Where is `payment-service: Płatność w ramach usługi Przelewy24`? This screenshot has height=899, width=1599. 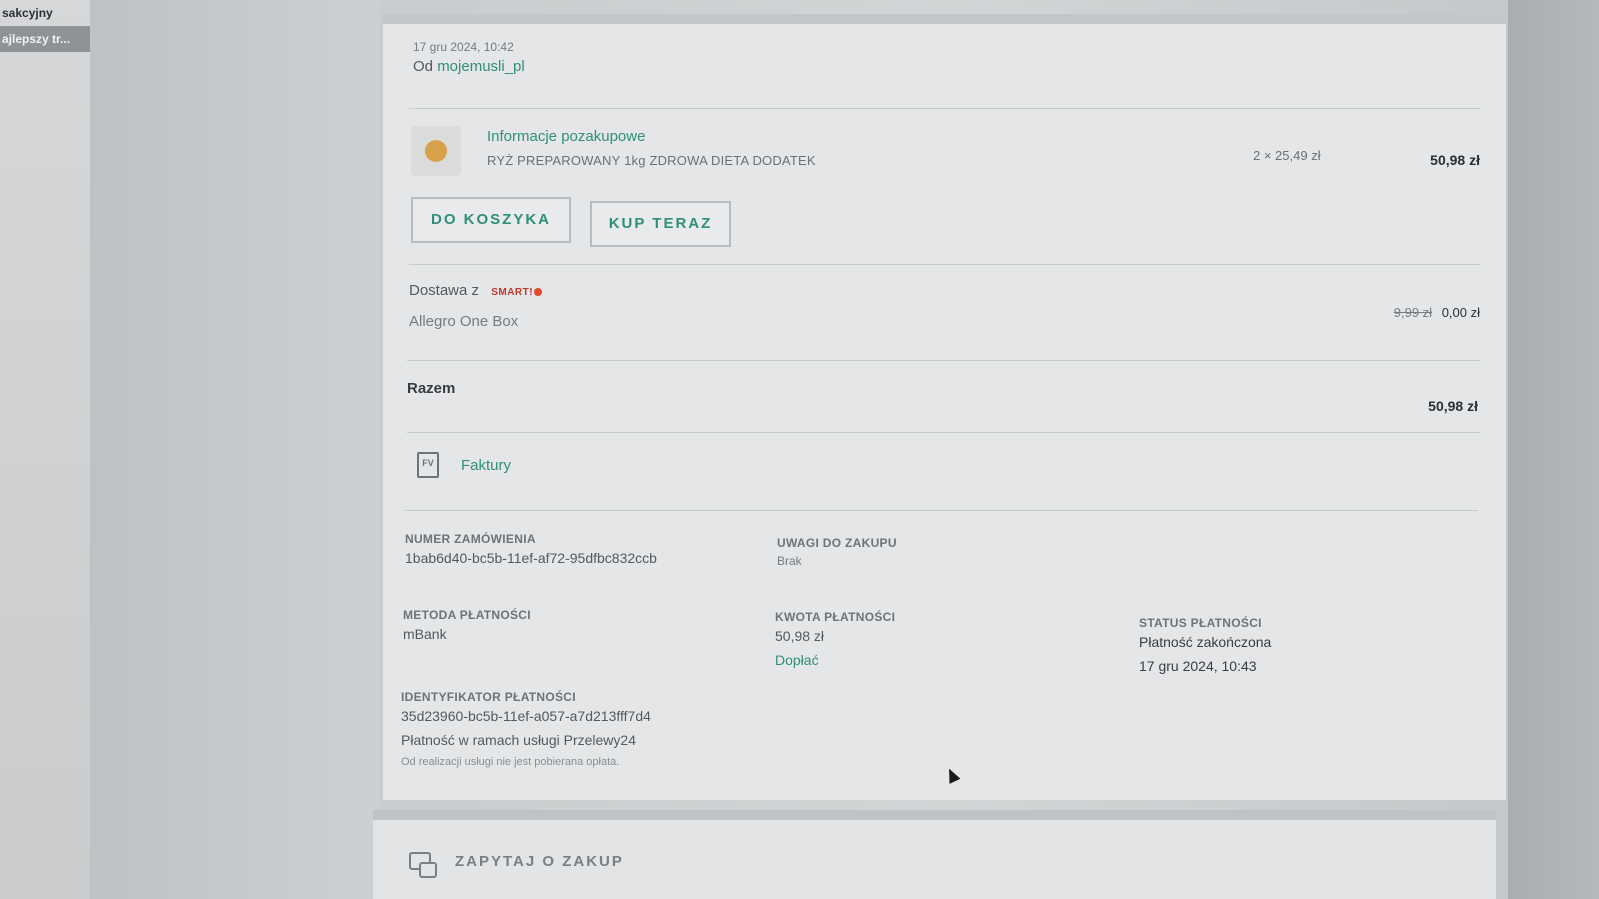
payment-service: Płatność w ramach usługi Przelewy24 is located at coordinates (518, 740).